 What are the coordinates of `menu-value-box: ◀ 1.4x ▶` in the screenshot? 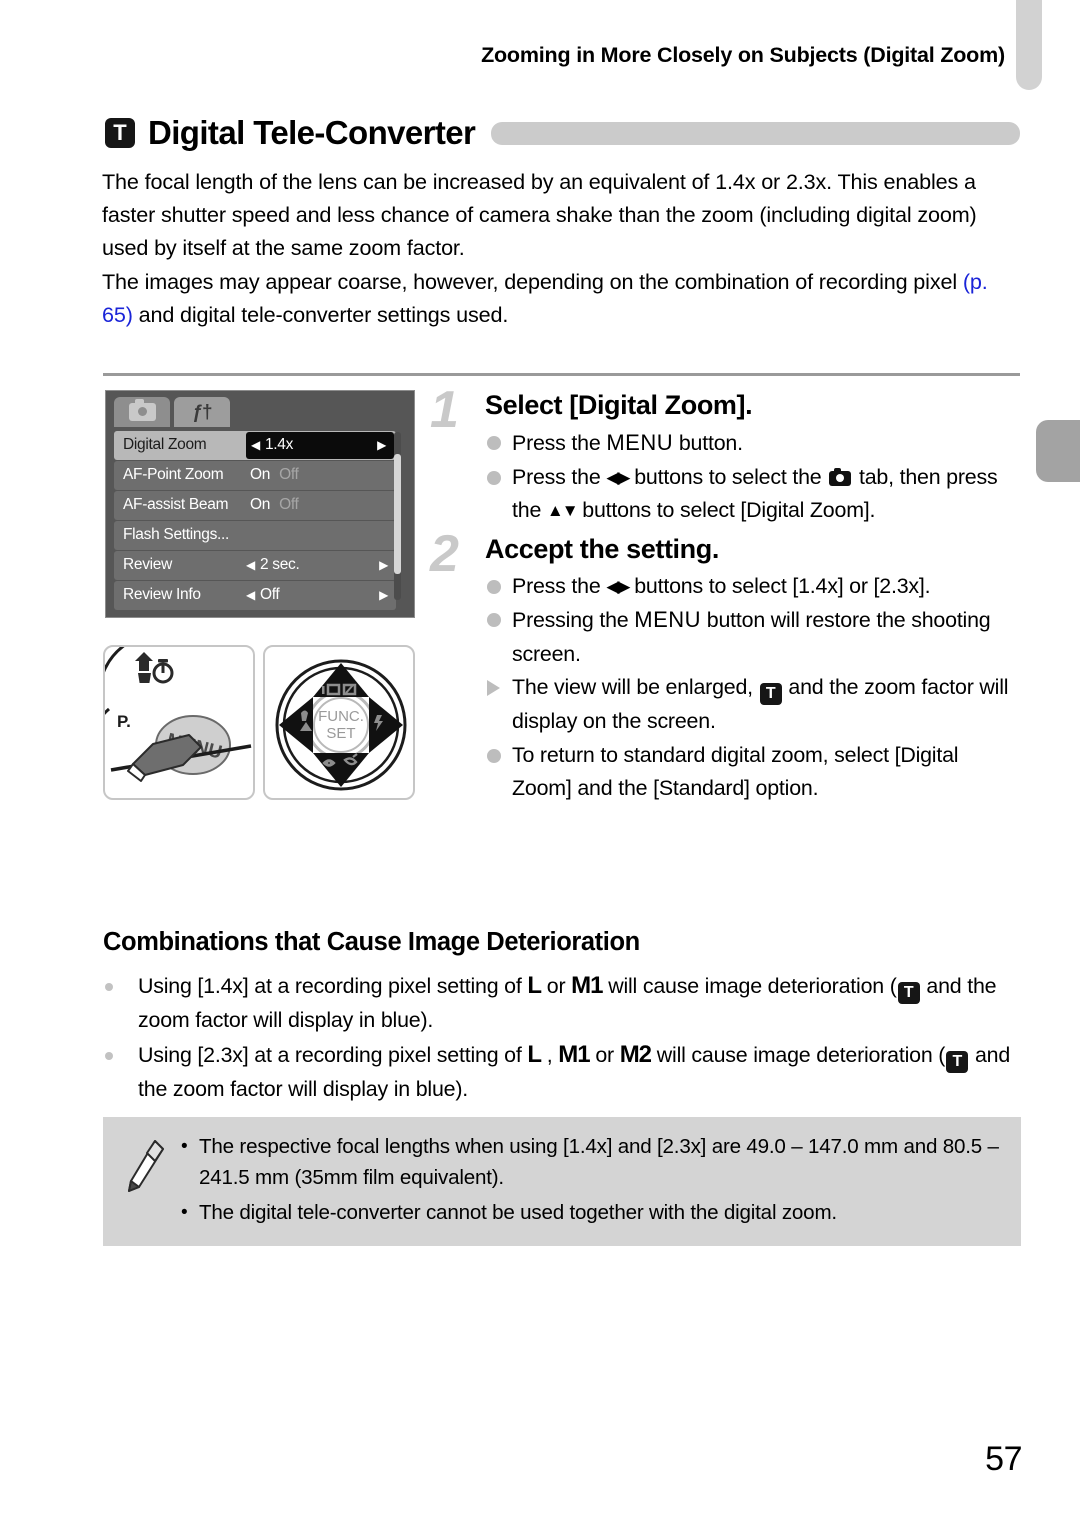 It's located at (320, 445).